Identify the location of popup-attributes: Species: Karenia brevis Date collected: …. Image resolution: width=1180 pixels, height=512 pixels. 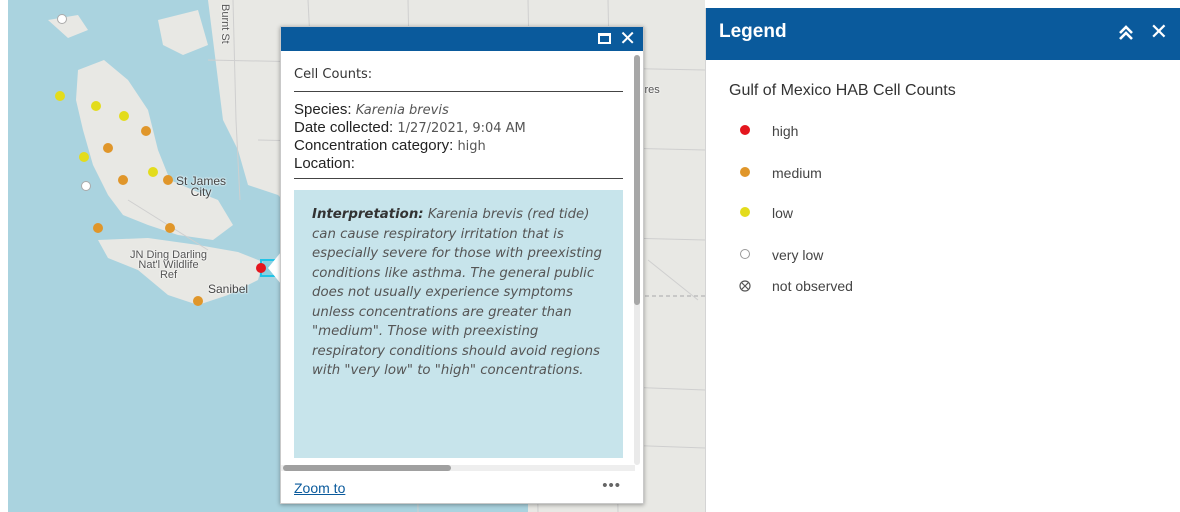
(458, 135).